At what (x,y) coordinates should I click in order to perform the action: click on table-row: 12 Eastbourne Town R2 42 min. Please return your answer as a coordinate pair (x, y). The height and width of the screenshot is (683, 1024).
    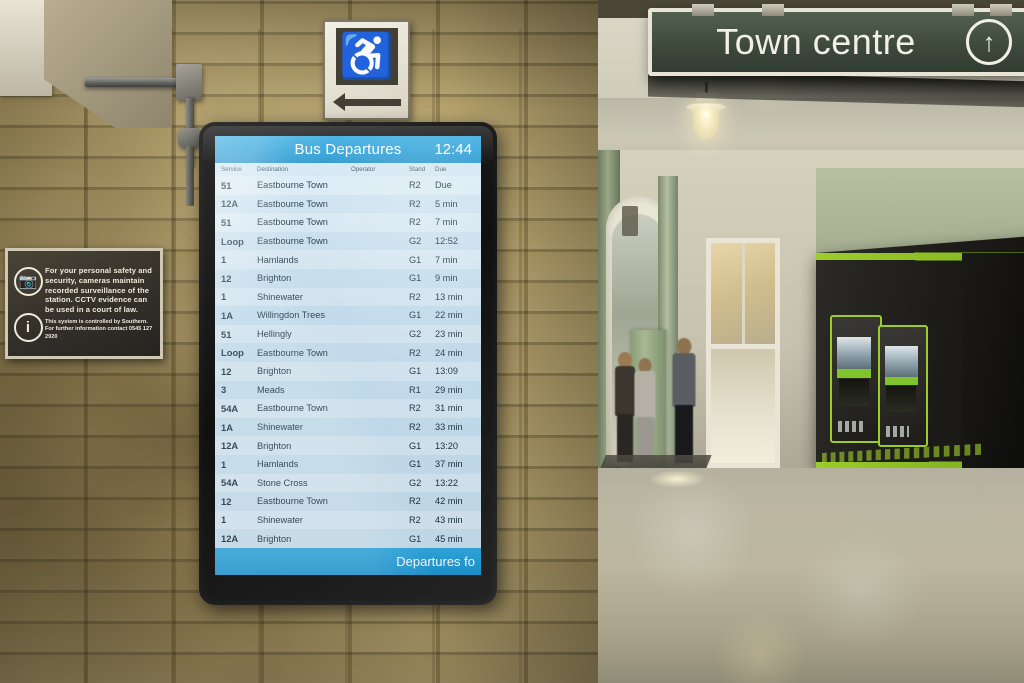
    Looking at the image, I should click on (348, 501).